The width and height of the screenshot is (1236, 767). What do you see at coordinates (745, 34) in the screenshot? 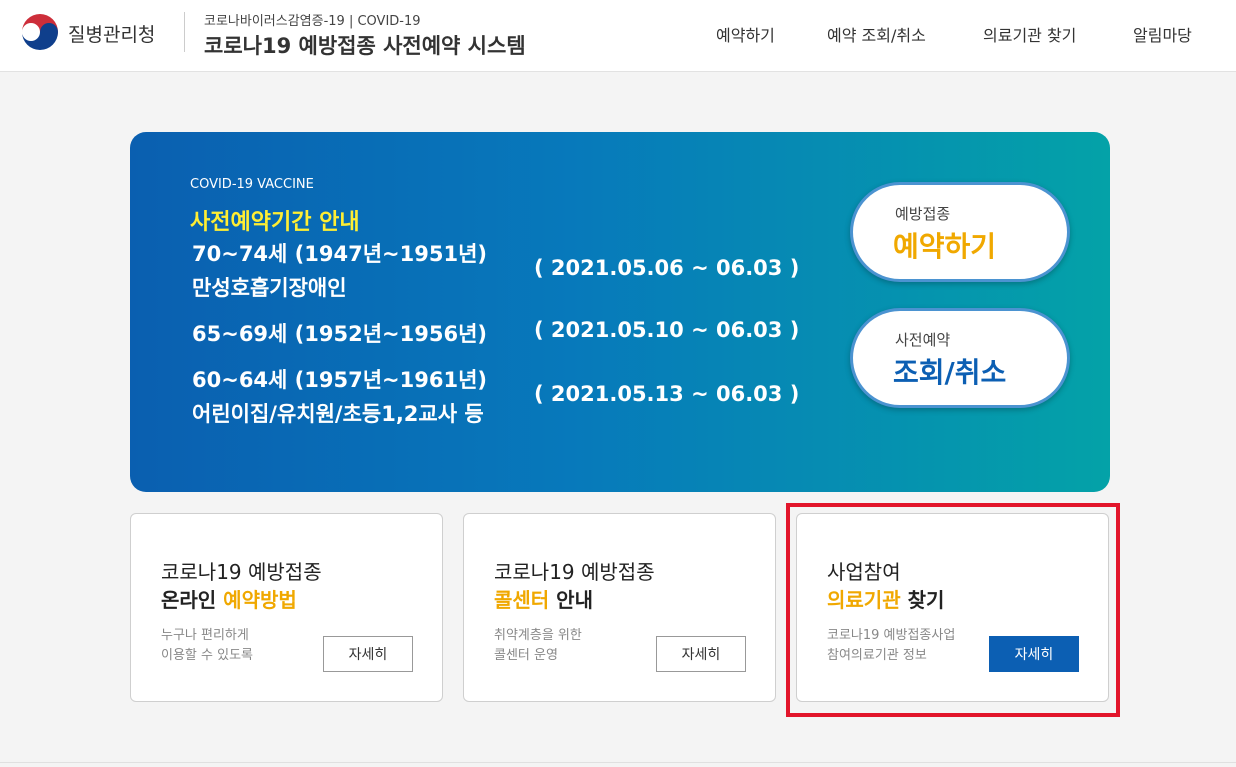
I see `nav-reserve: 예약하기` at bounding box center [745, 34].